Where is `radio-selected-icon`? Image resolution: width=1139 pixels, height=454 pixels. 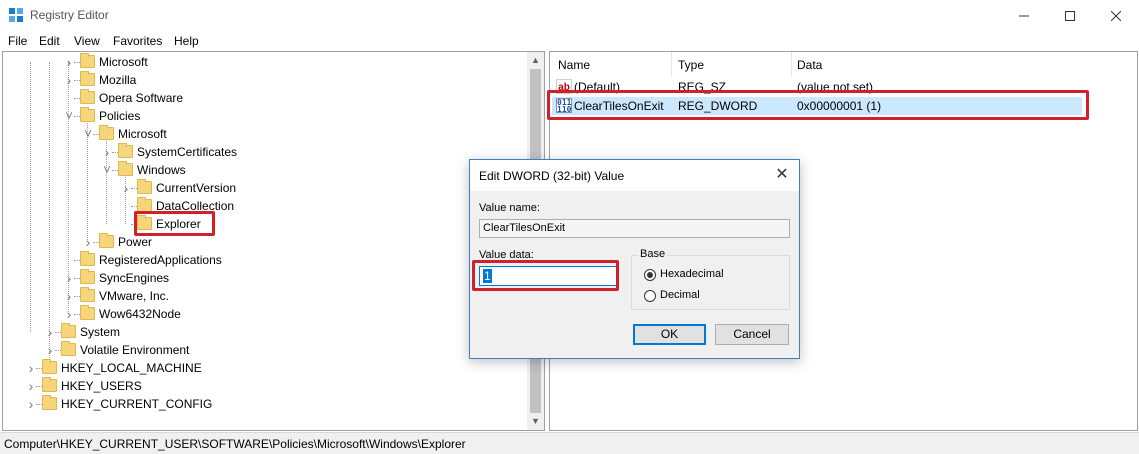
radio-selected-icon is located at coordinates (650, 275).